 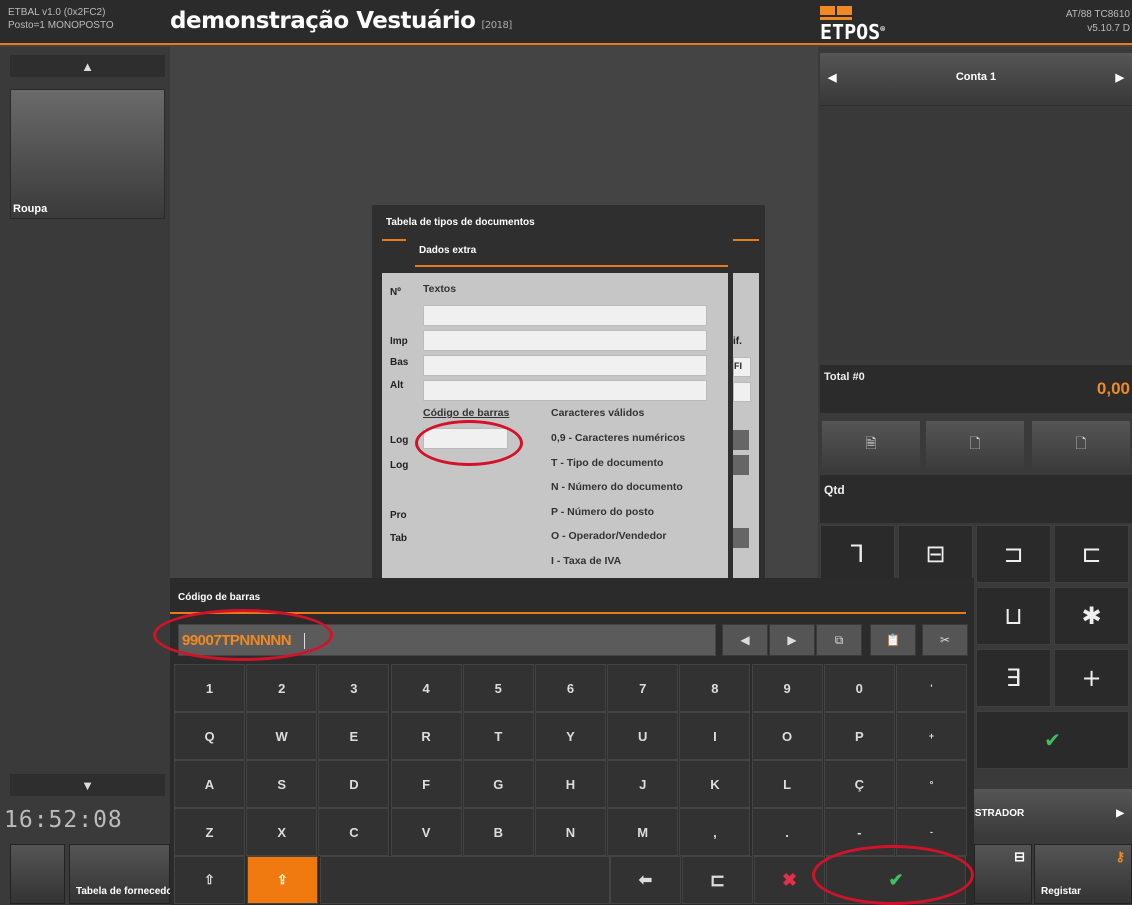 What do you see at coordinates (1108, 28) in the screenshot?
I see `device-version: v5.10.7 D` at bounding box center [1108, 28].